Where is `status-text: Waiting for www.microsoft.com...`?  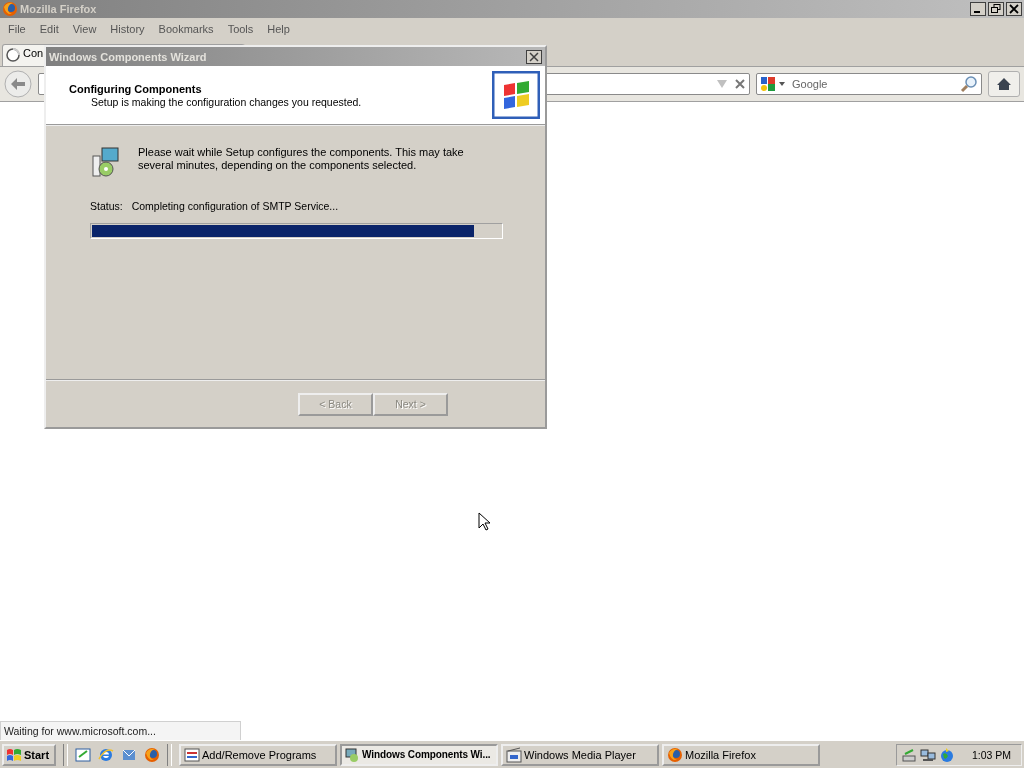
status-text: Waiting for www.microsoft.com... is located at coordinates (120, 730).